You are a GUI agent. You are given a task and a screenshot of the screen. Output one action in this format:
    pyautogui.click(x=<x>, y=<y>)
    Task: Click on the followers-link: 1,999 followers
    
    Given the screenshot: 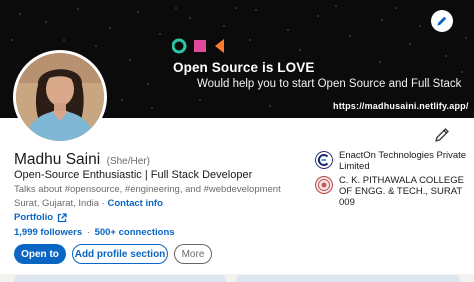 What is the action you would take?
    pyautogui.click(x=48, y=232)
    